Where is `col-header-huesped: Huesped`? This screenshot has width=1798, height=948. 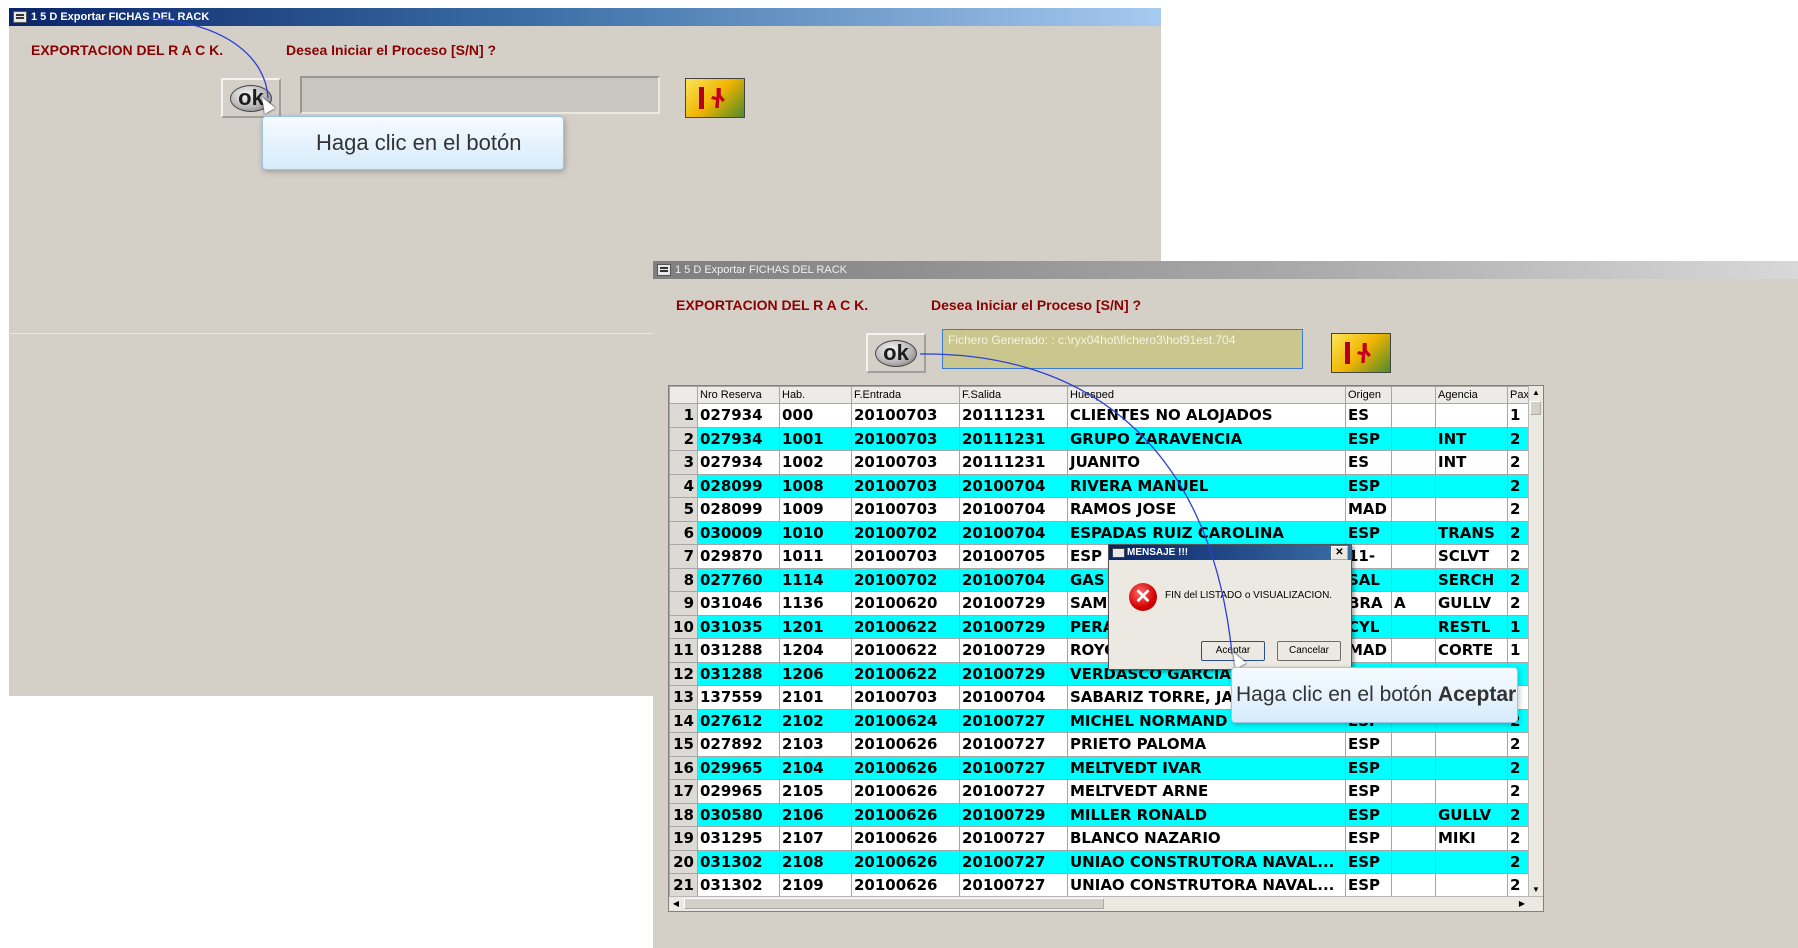 col-header-huesped: Huesped is located at coordinates (1206, 395).